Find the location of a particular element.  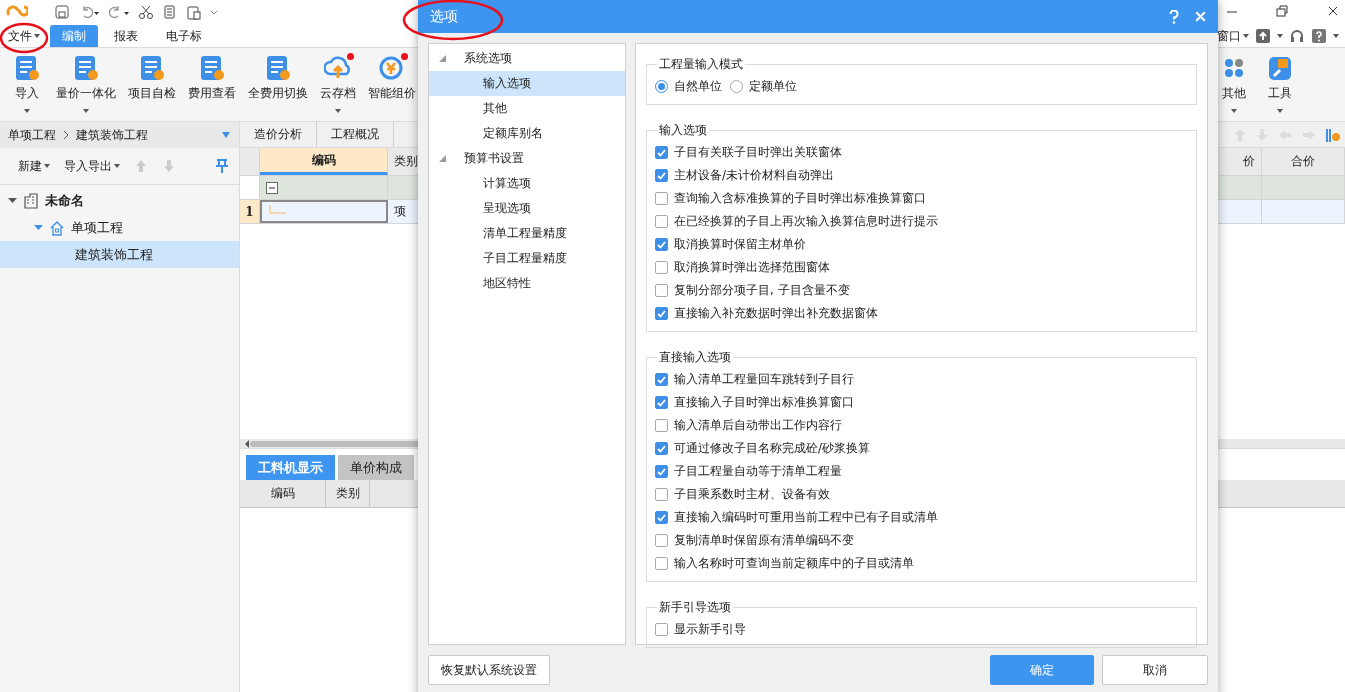

ribbon-button: 智能组价 is located at coordinates (392, 83).